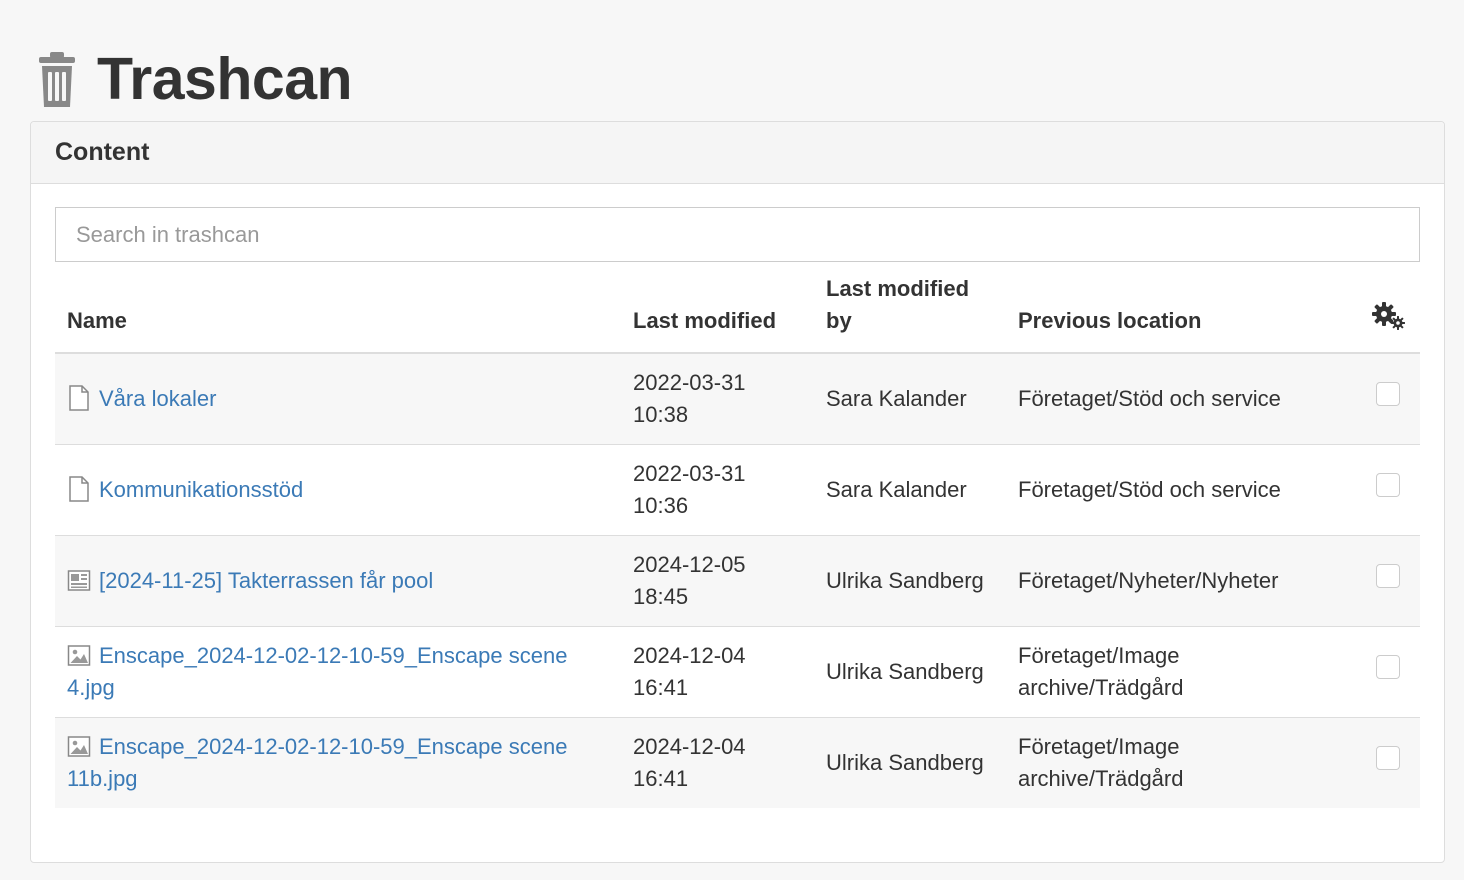  I want to click on gears-icon, so click(1388, 316).